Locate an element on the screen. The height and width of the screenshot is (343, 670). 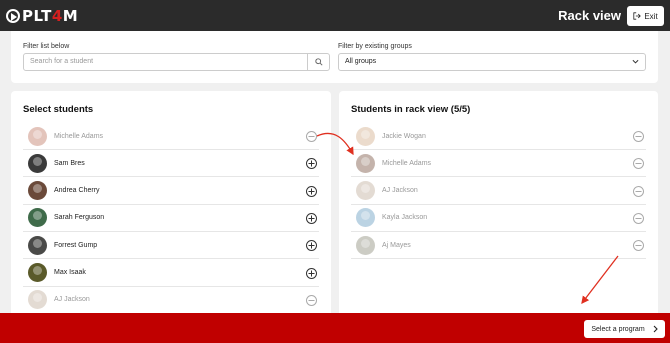
search-button is located at coordinates (318, 62).